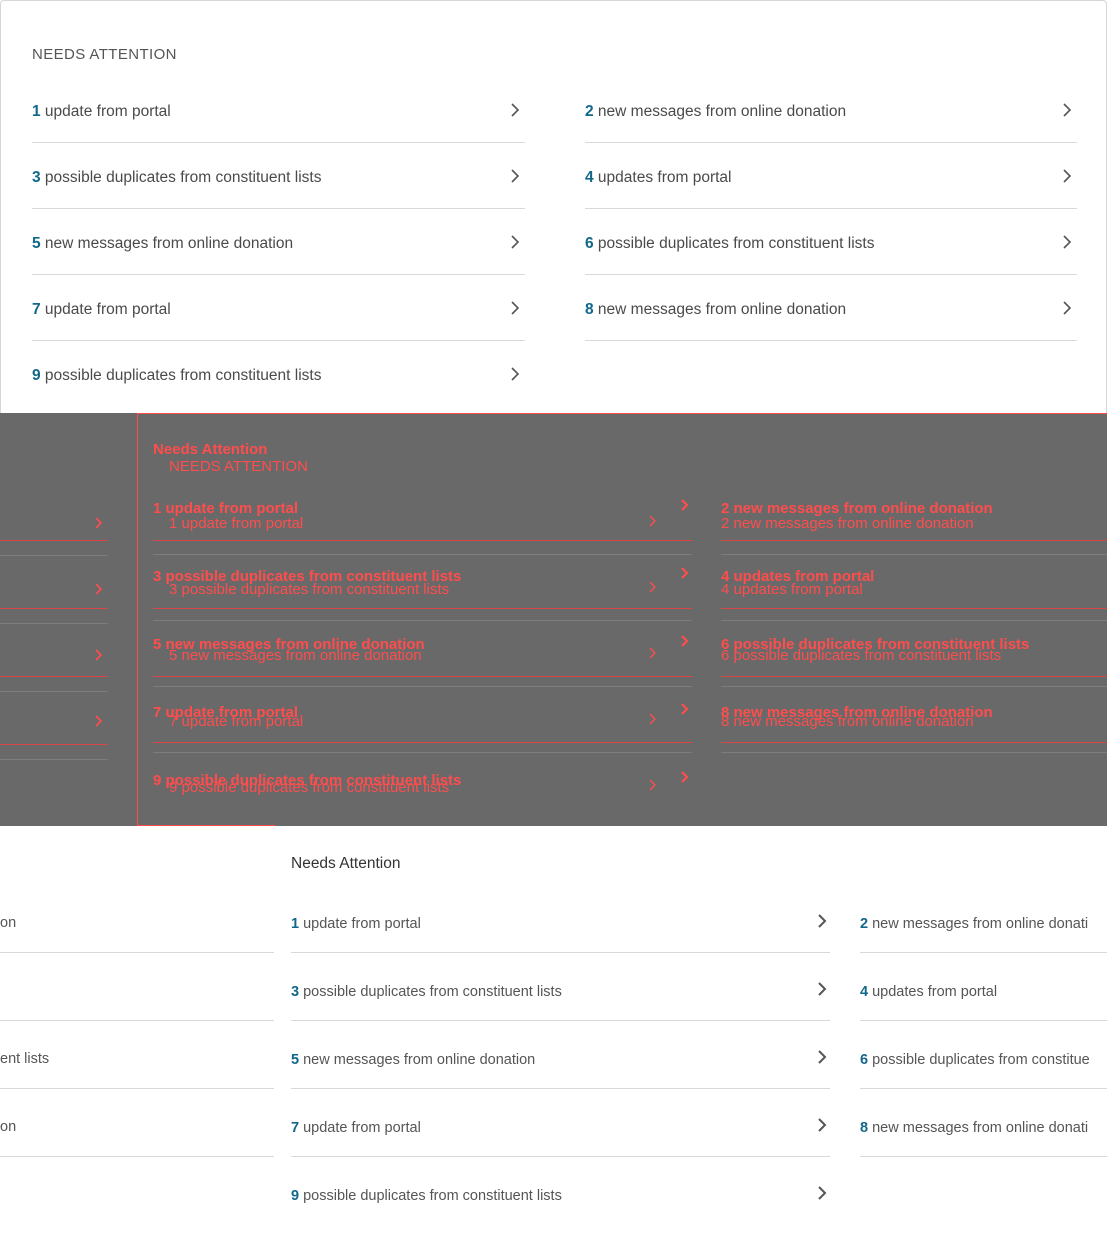 The width and height of the screenshot is (1107, 1239). I want to click on attention-item: 2 new messages from online donati, so click(983, 948).